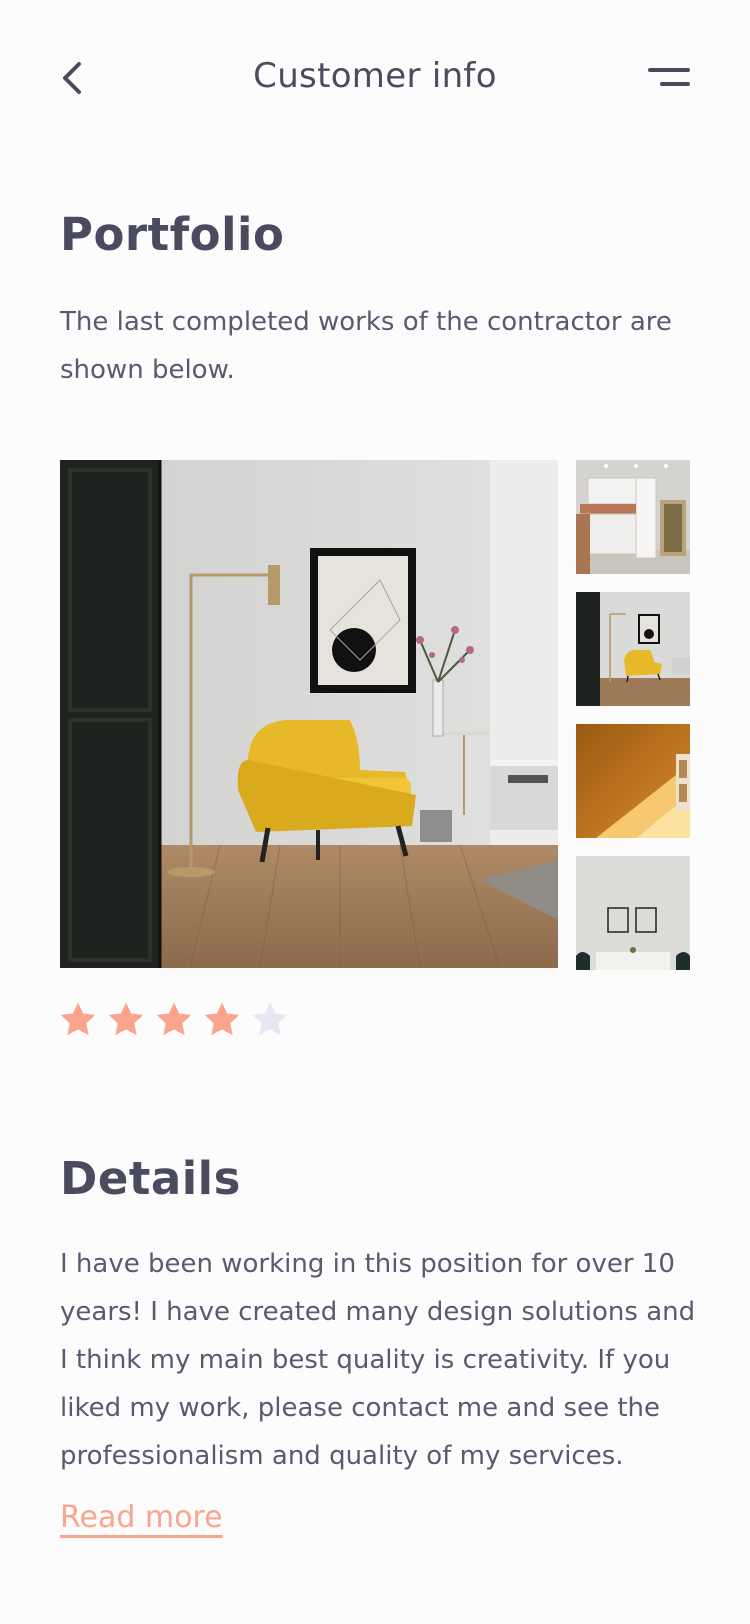  I want to click on star-empty-icon, so click(270, 1019).